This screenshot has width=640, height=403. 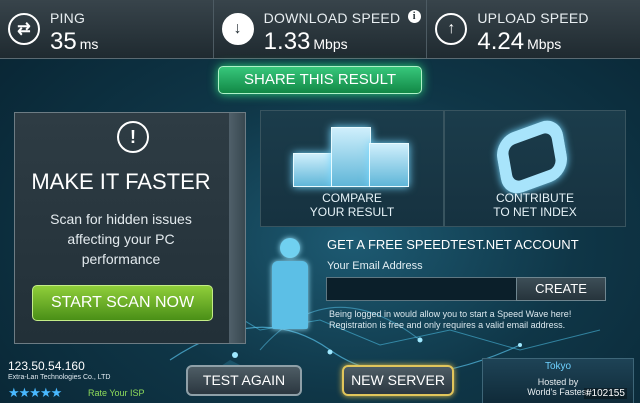 I want to click on contribute-label: CONTRIBUTE TO NET INDEX, so click(x=535, y=205).